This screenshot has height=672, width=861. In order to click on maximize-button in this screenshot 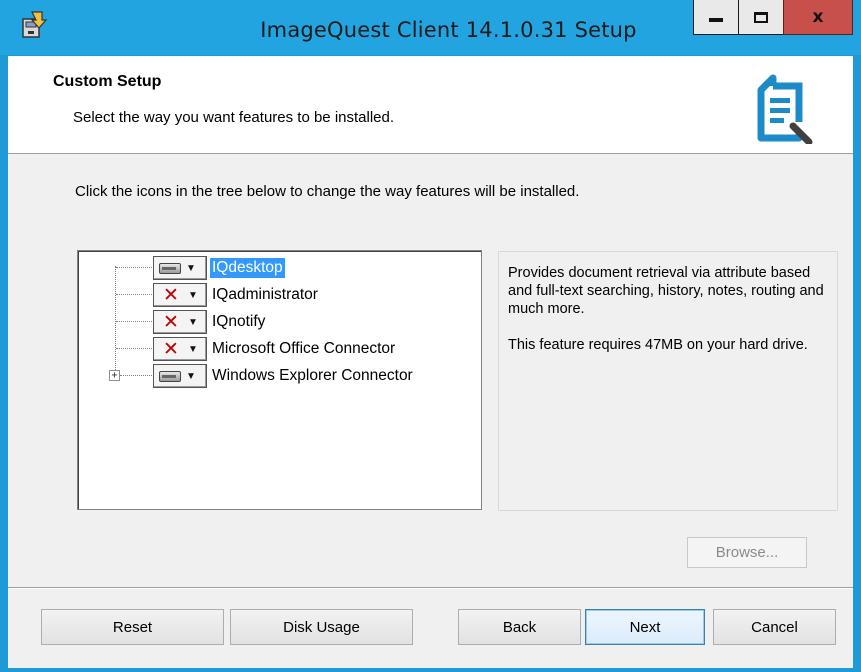, I will do `click(761, 17)`.